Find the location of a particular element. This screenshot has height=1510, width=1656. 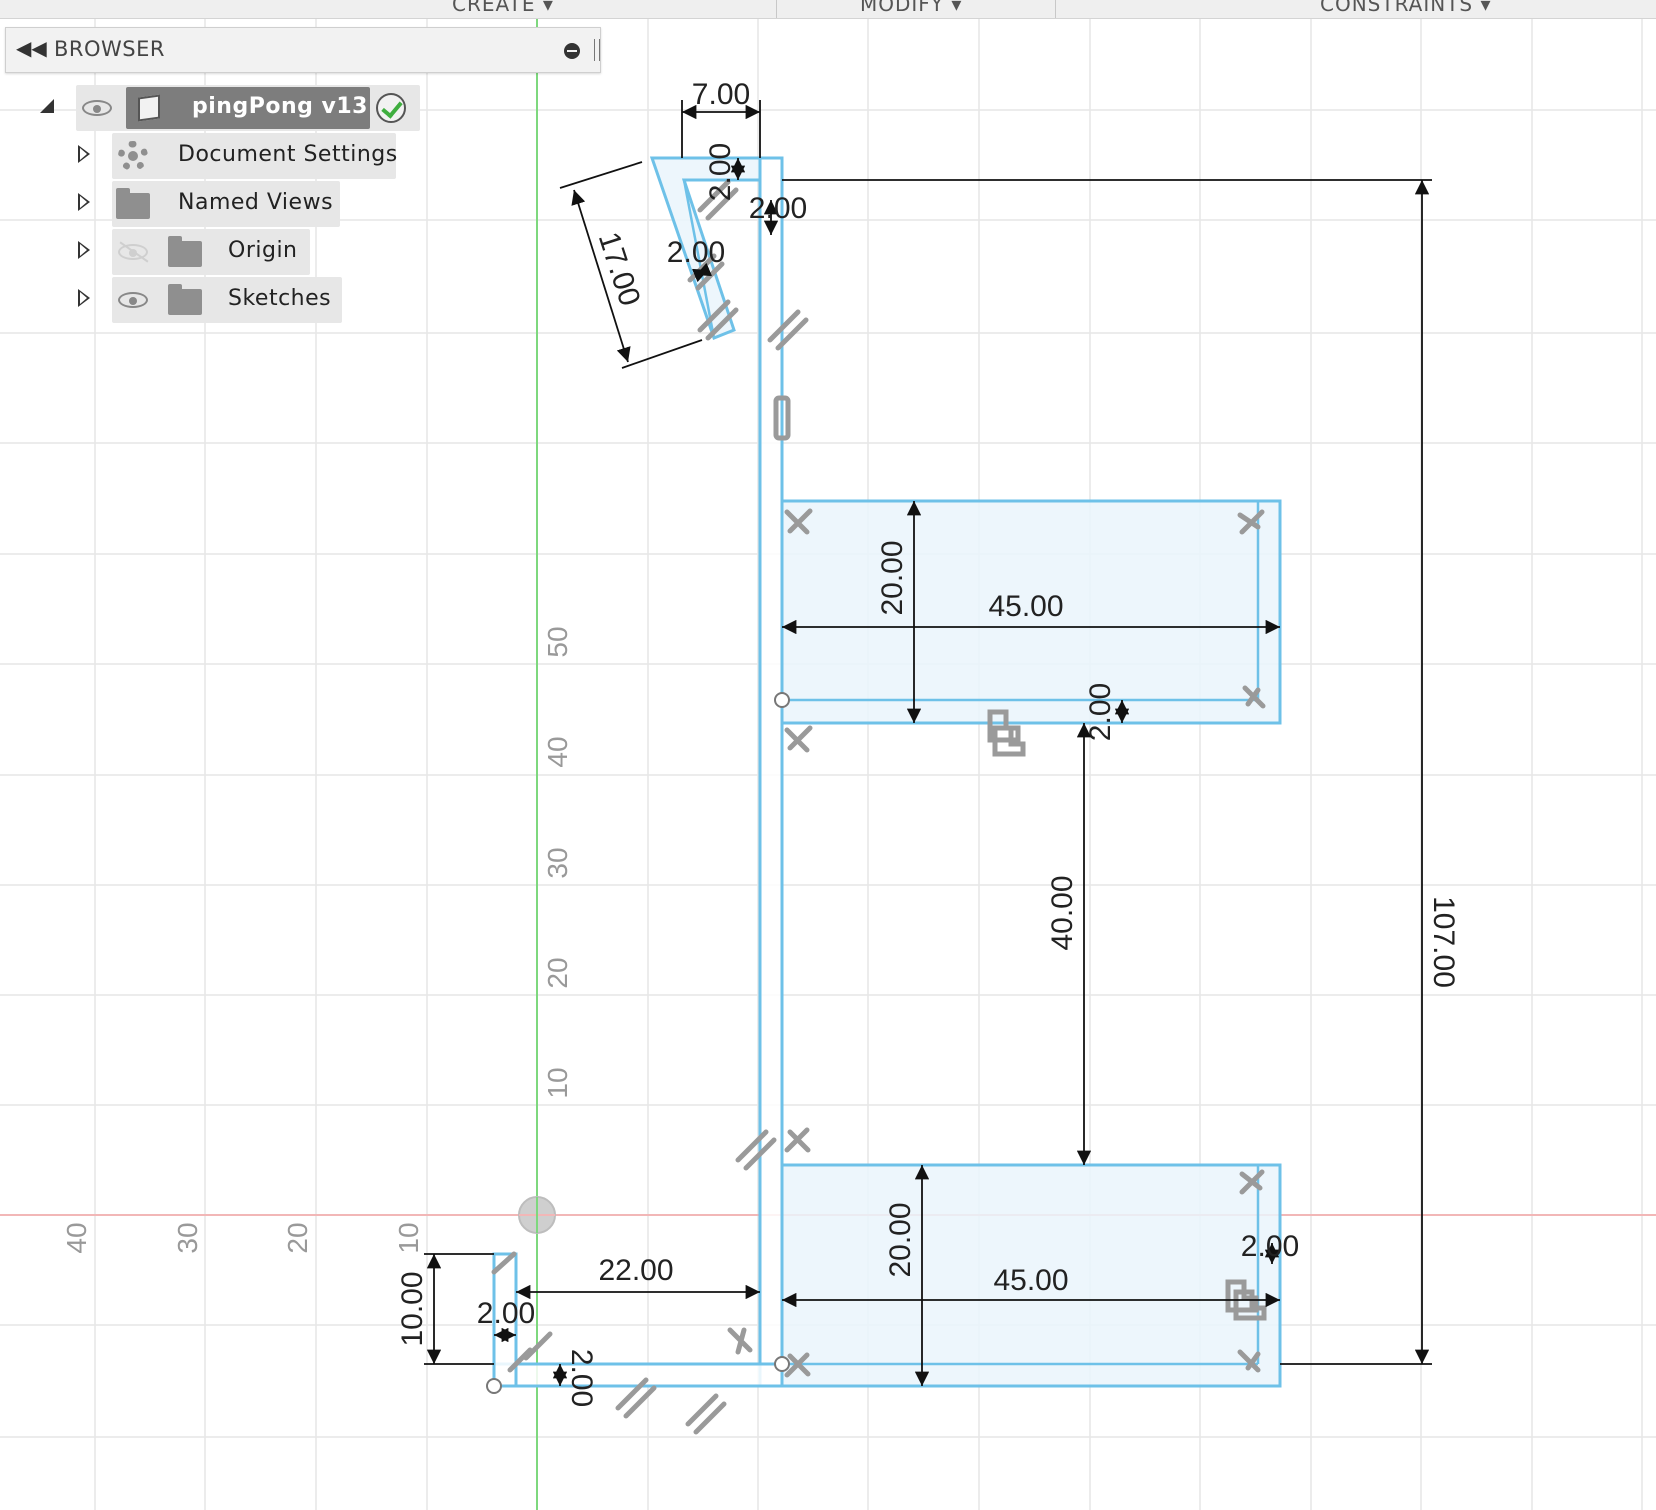

y-axis-label-10: 10 is located at coordinates (557, 1082).